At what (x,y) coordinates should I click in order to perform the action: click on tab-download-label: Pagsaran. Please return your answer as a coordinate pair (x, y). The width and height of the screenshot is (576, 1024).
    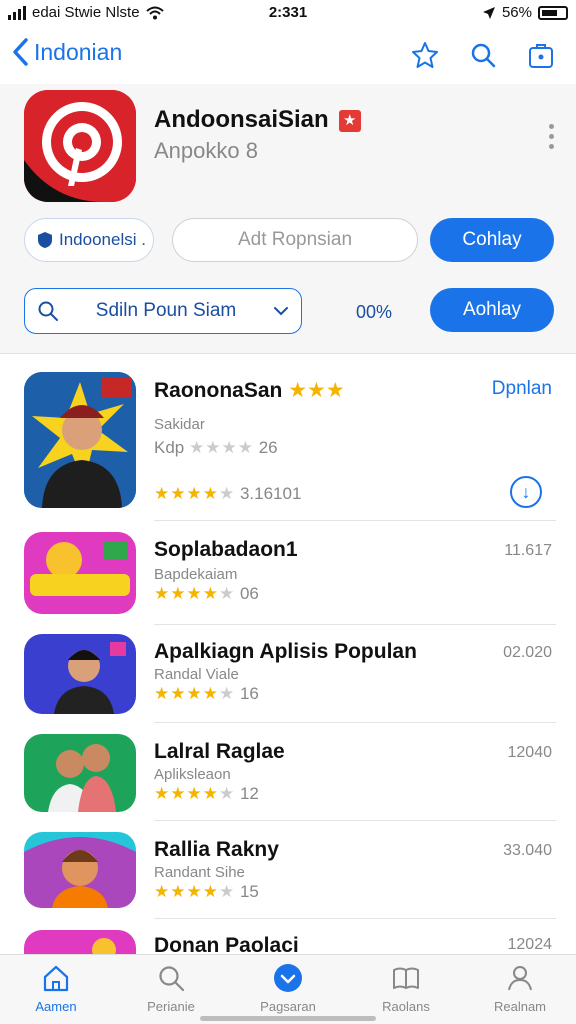
    Looking at the image, I should click on (288, 1006).